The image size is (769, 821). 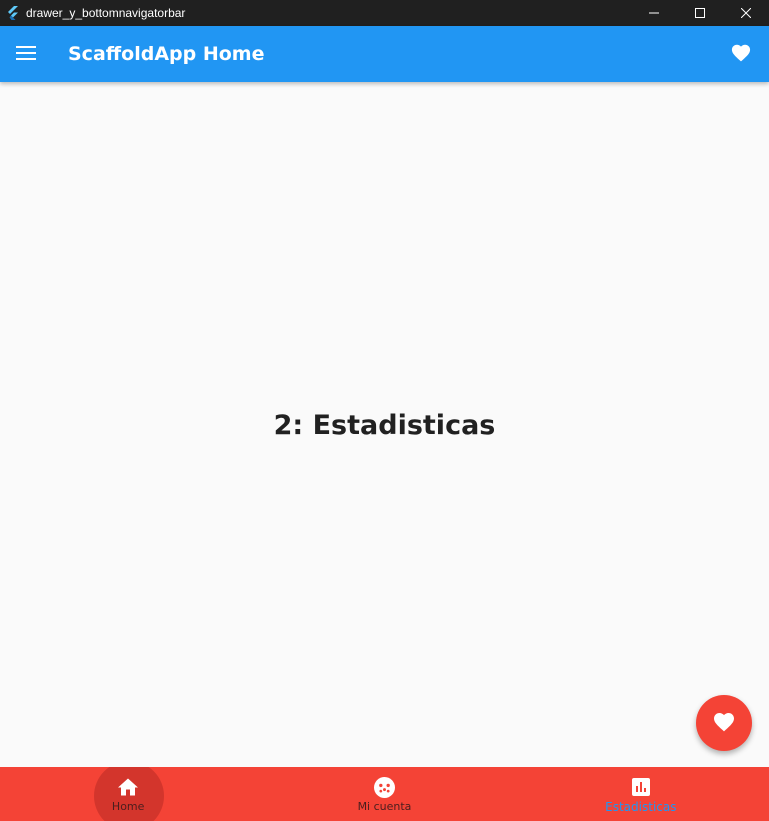 What do you see at coordinates (384, 13) in the screenshot?
I see `window-titlebar: drawer_y_bottomnavigatorbar` at bounding box center [384, 13].